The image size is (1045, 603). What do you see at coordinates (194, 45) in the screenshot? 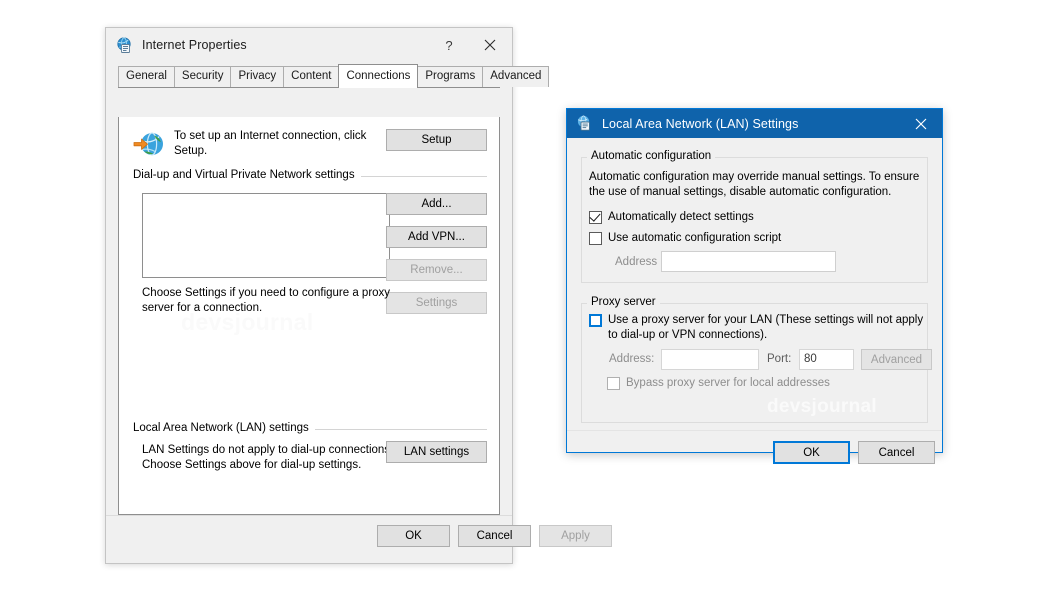
I see `internet-properties-title: Internet Properties` at bounding box center [194, 45].